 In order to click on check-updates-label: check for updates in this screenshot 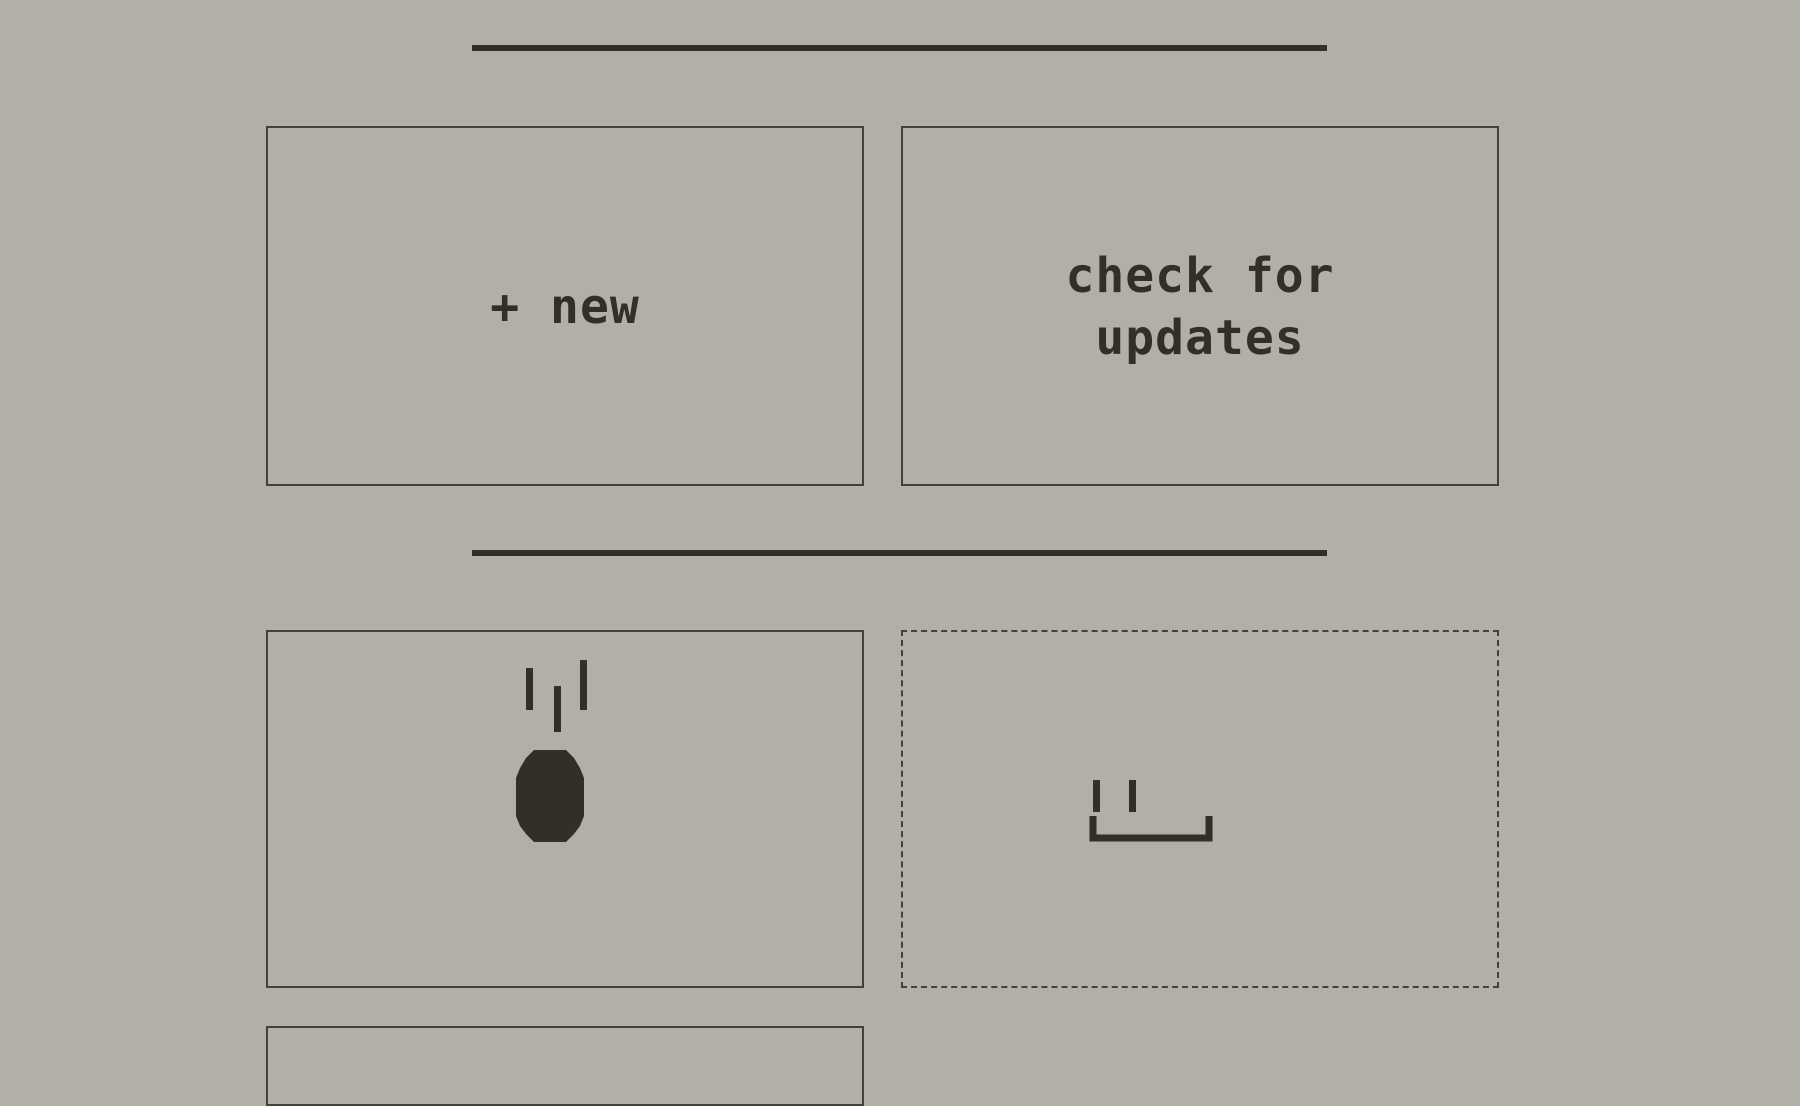, I will do `click(1200, 307)`.